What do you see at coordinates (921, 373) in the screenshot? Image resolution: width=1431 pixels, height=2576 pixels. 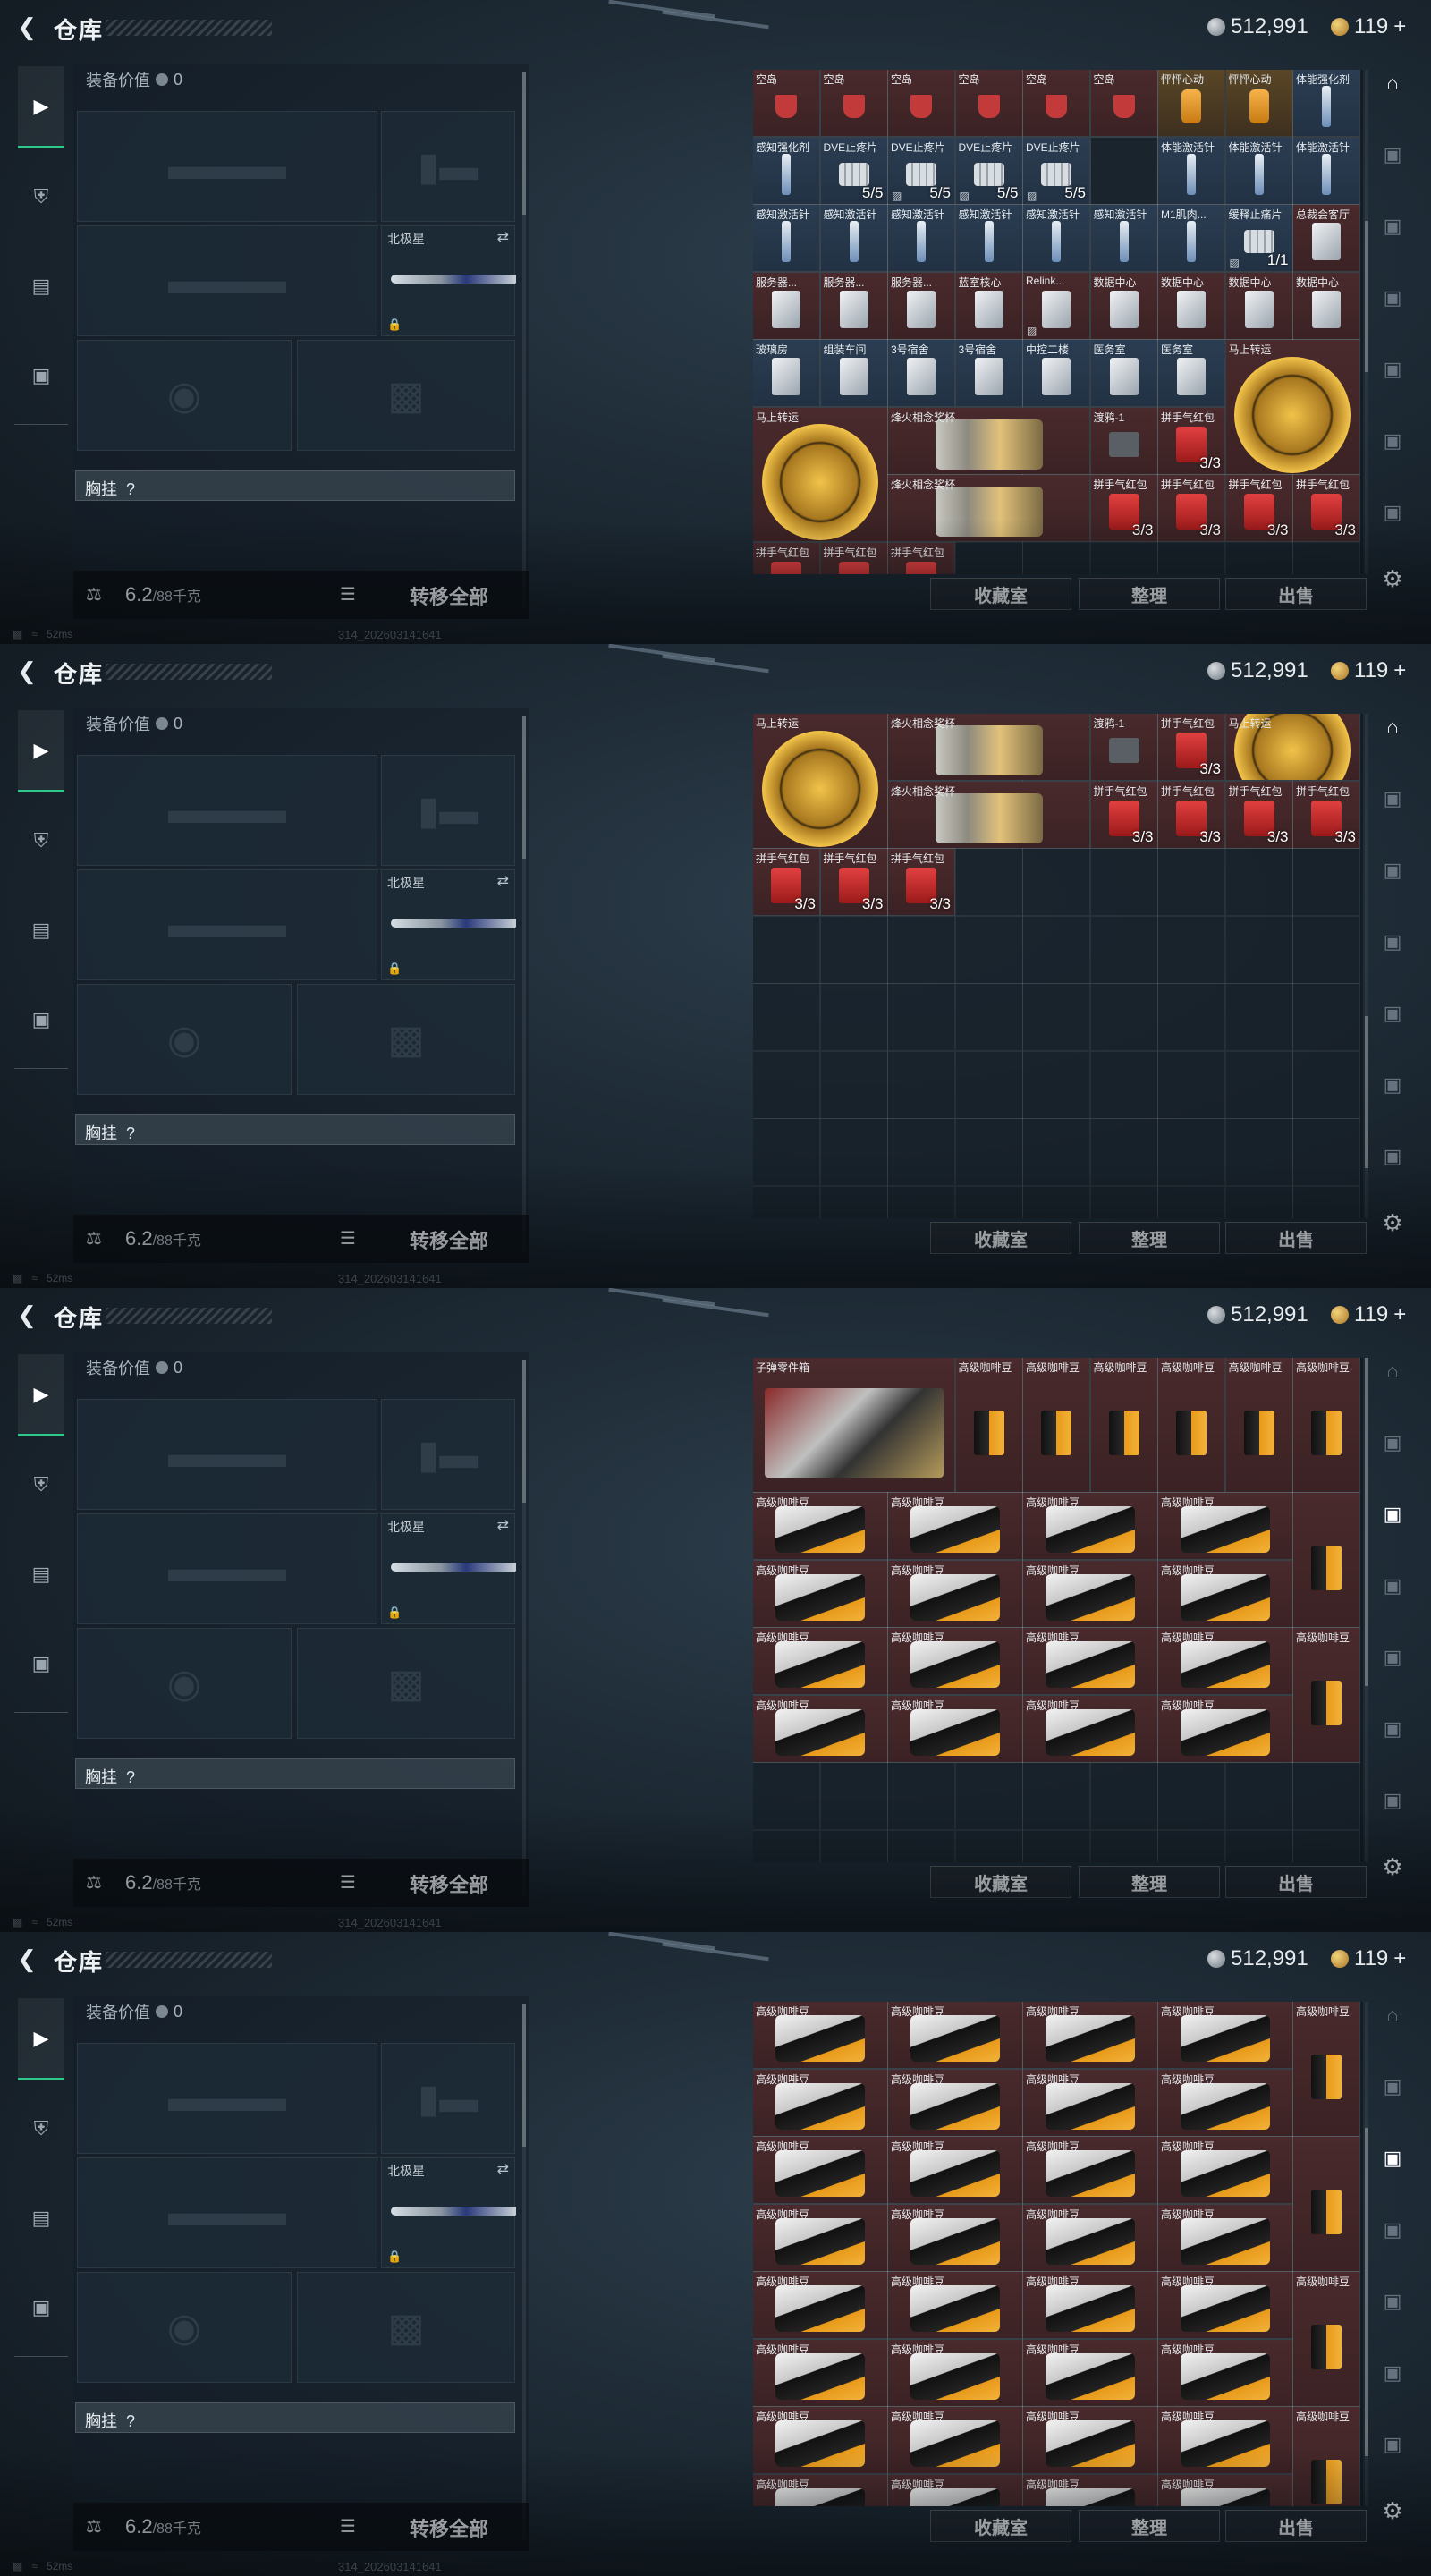 I see `inventory-item: 3号宿舍` at bounding box center [921, 373].